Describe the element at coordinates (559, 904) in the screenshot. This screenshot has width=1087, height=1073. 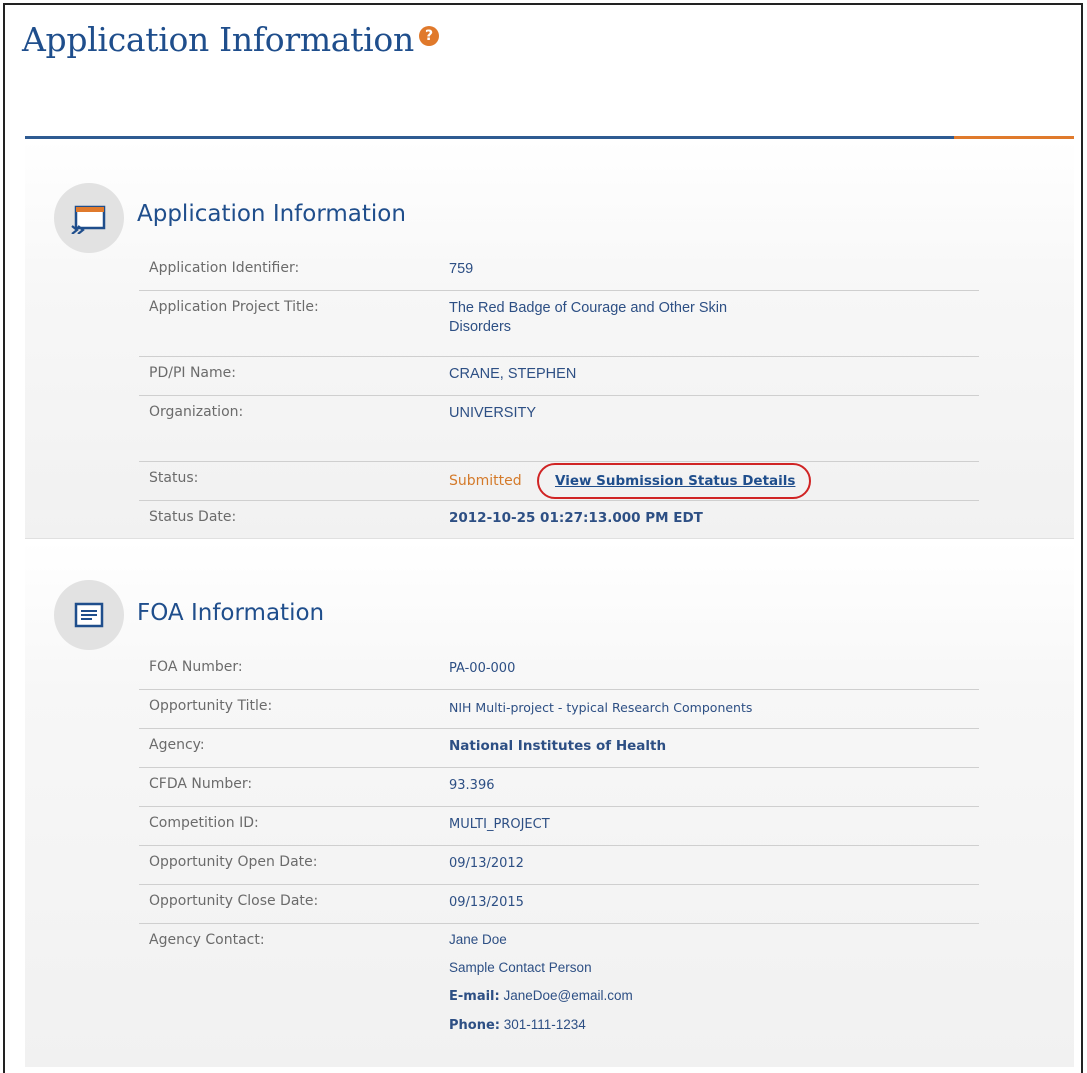
I see `row-opportunity-close-date: Opportunity Close Date: 09/13/2015` at that location.